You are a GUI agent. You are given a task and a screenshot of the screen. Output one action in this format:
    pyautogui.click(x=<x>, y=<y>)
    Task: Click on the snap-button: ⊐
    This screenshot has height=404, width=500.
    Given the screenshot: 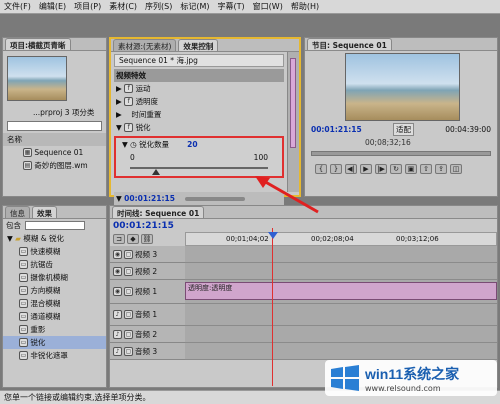 What is the action you would take?
    pyautogui.click(x=119, y=239)
    